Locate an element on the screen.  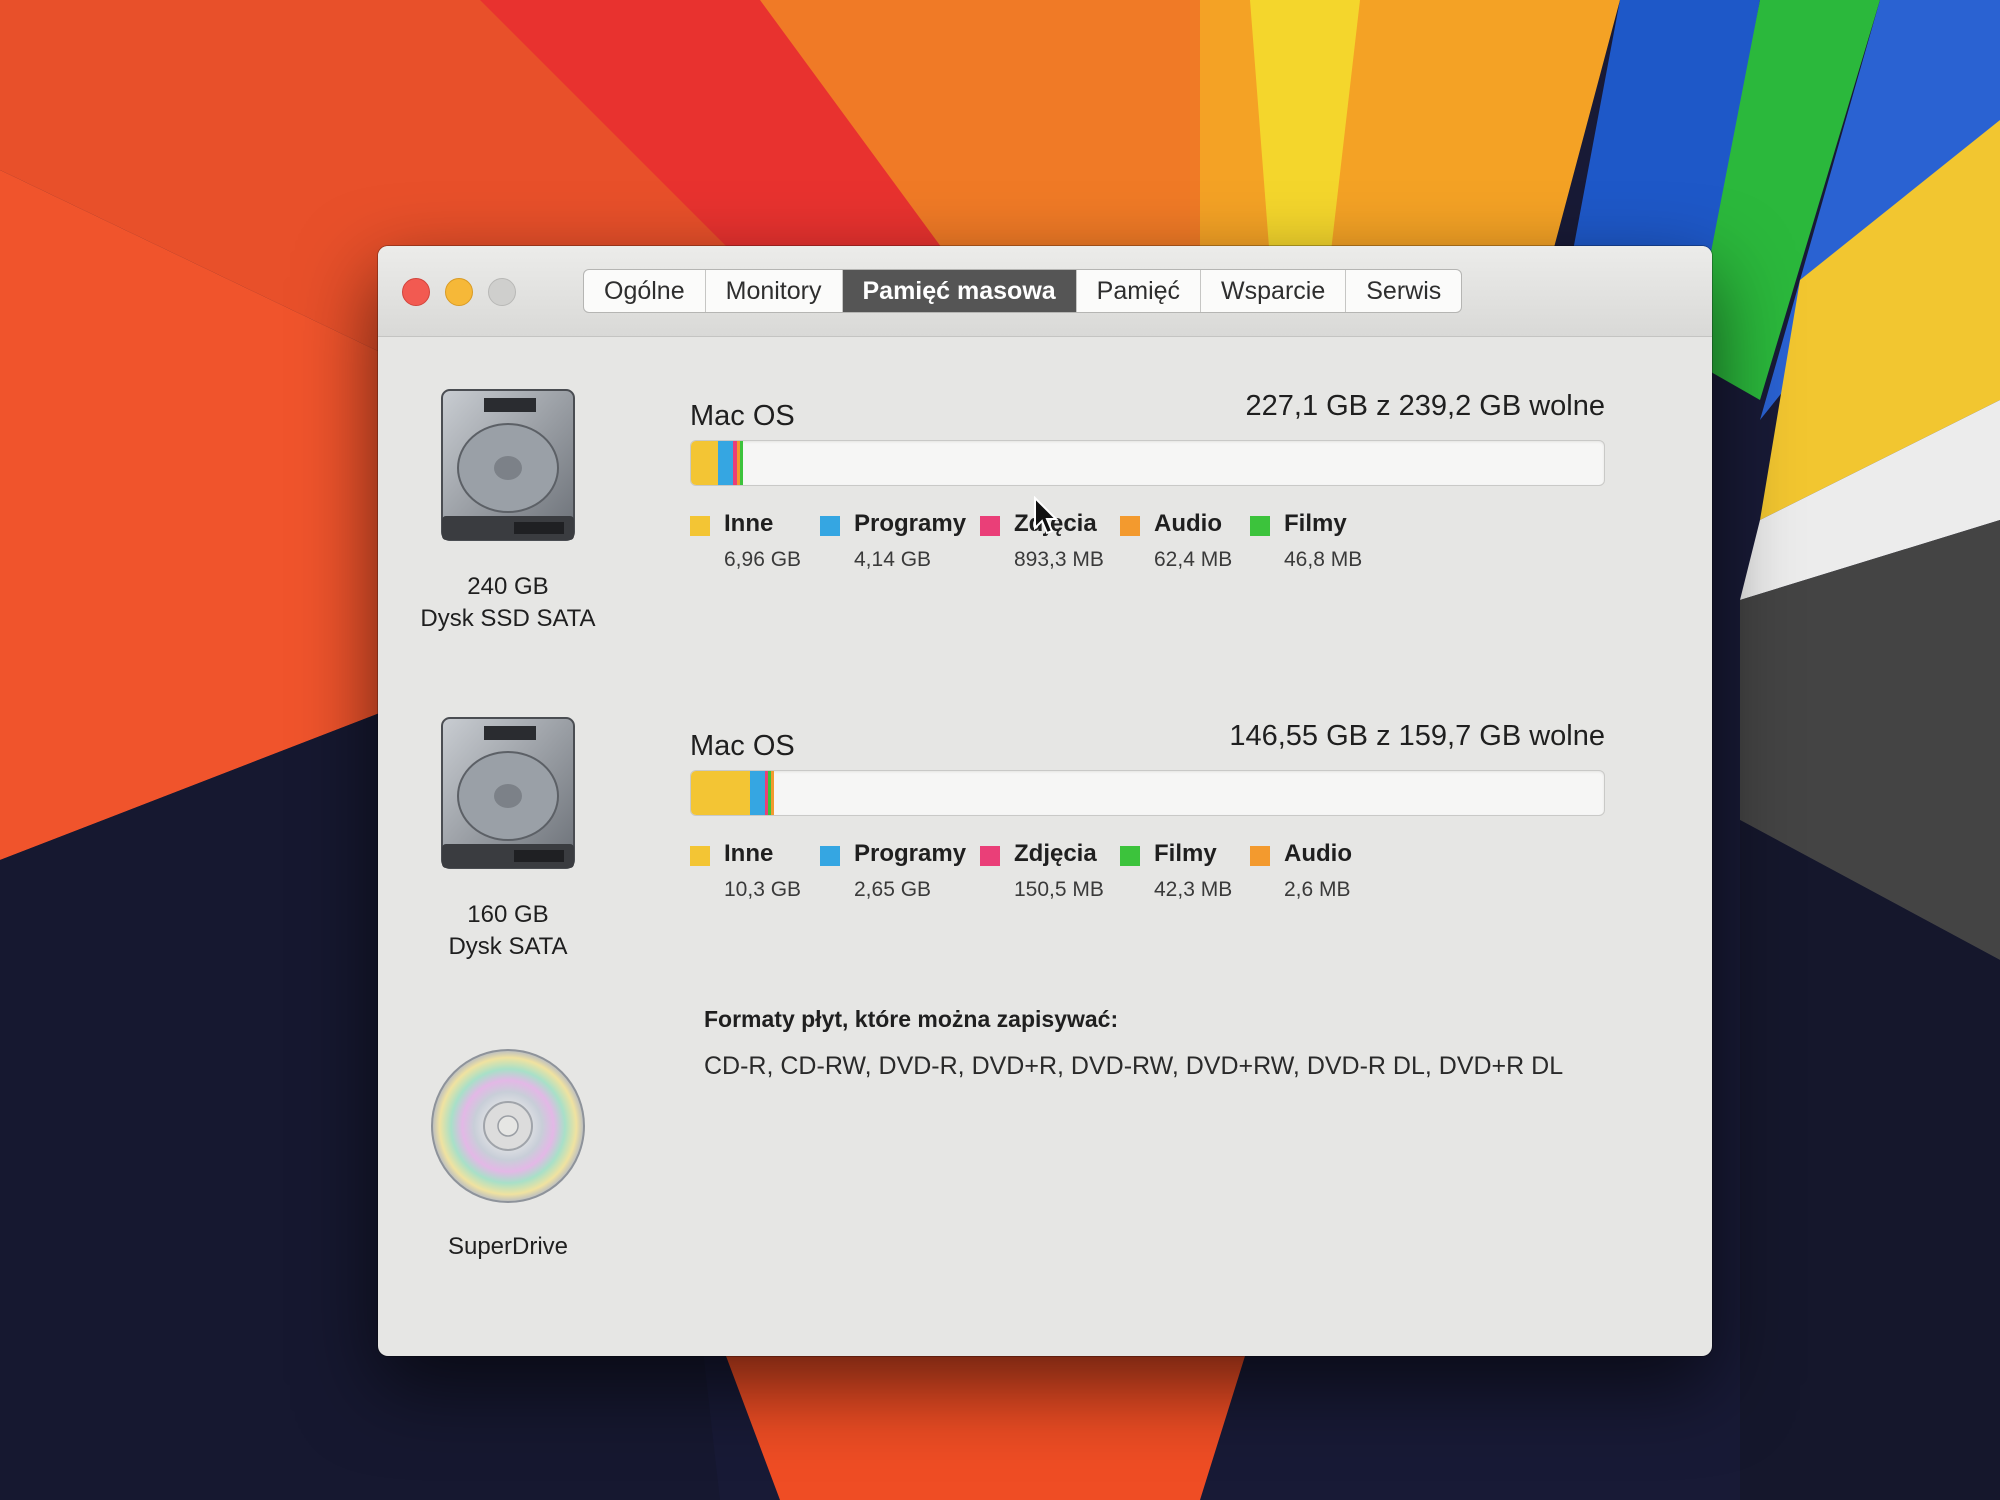
disk-1-capacity: 240 GB is located at coordinates (508, 586).